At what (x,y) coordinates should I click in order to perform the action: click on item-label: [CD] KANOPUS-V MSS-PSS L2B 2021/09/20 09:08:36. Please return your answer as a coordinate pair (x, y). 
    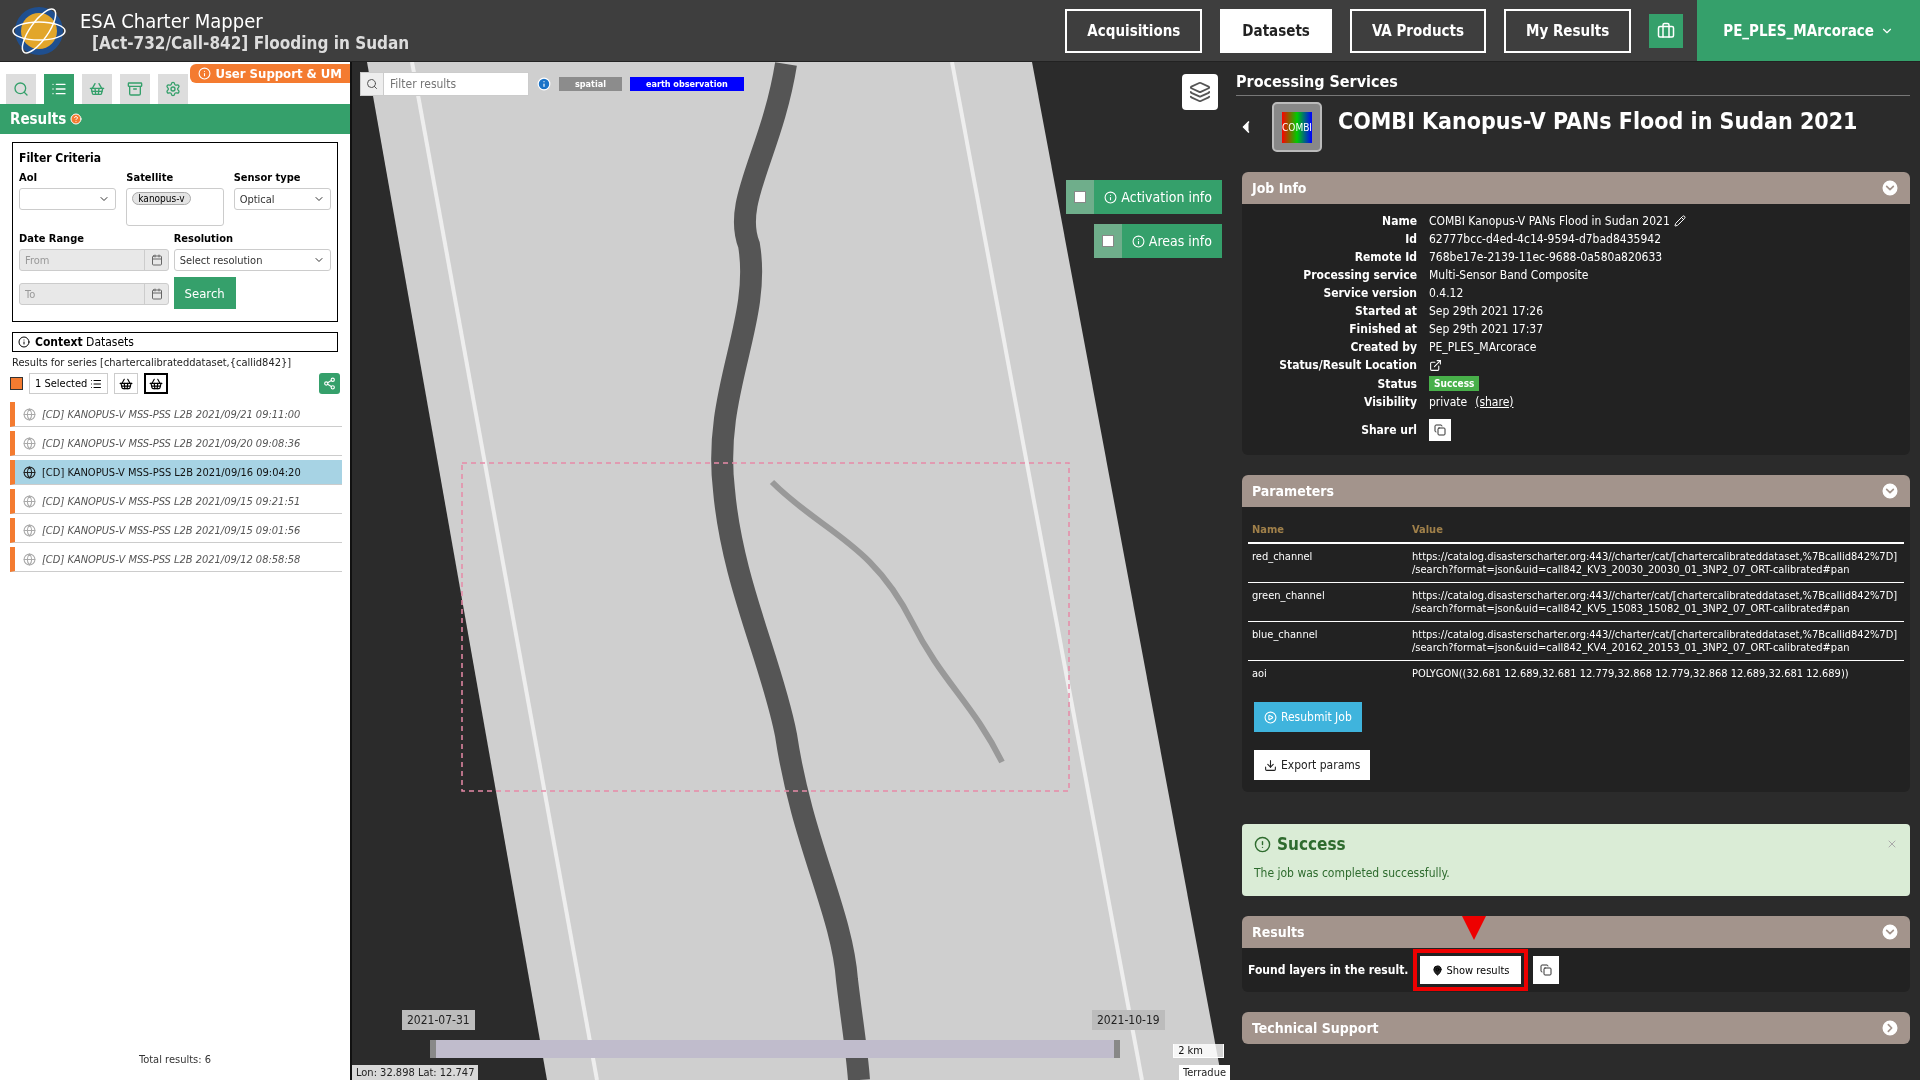
    Looking at the image, I should click on (171, 443).